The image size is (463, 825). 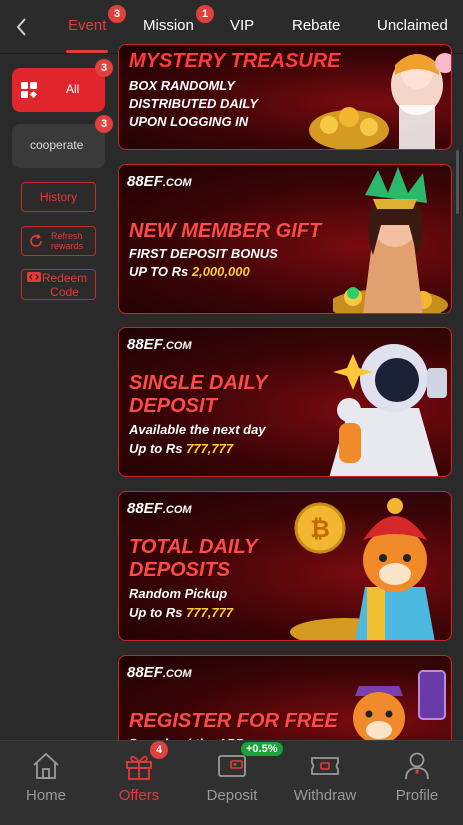 I want to click on banner-title-line2: DEPOSITS, so click(x=180, y=570).